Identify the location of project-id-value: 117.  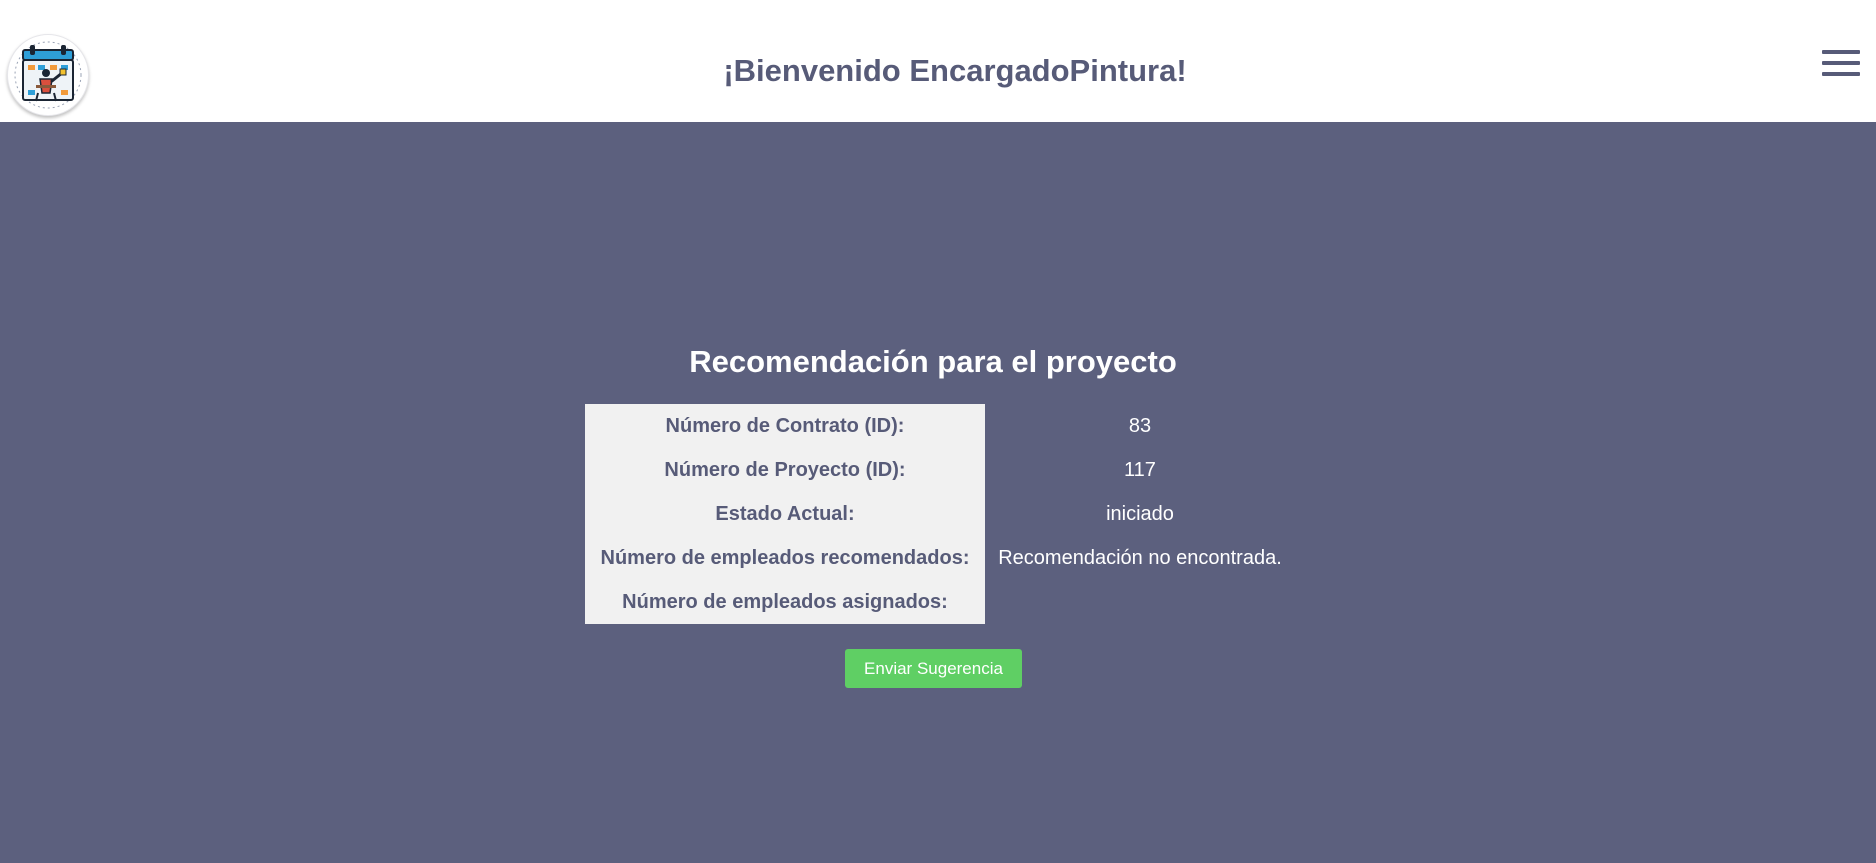
(1140, 469).